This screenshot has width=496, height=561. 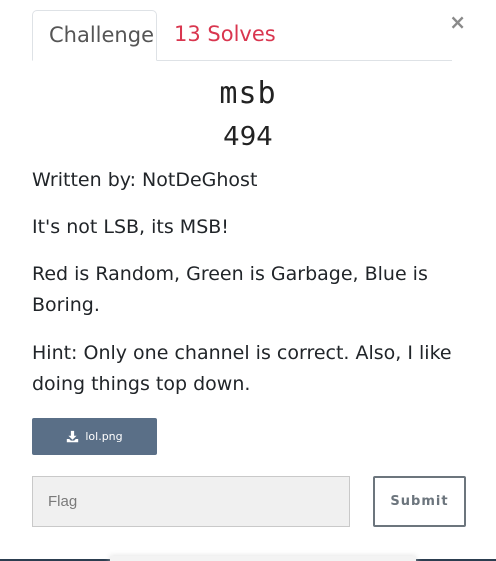 What do you see at coordinates (130, 227) in the screenshot?
I see `description-line: It's not LSB, its MSB!` at bounding box center [130, 227].